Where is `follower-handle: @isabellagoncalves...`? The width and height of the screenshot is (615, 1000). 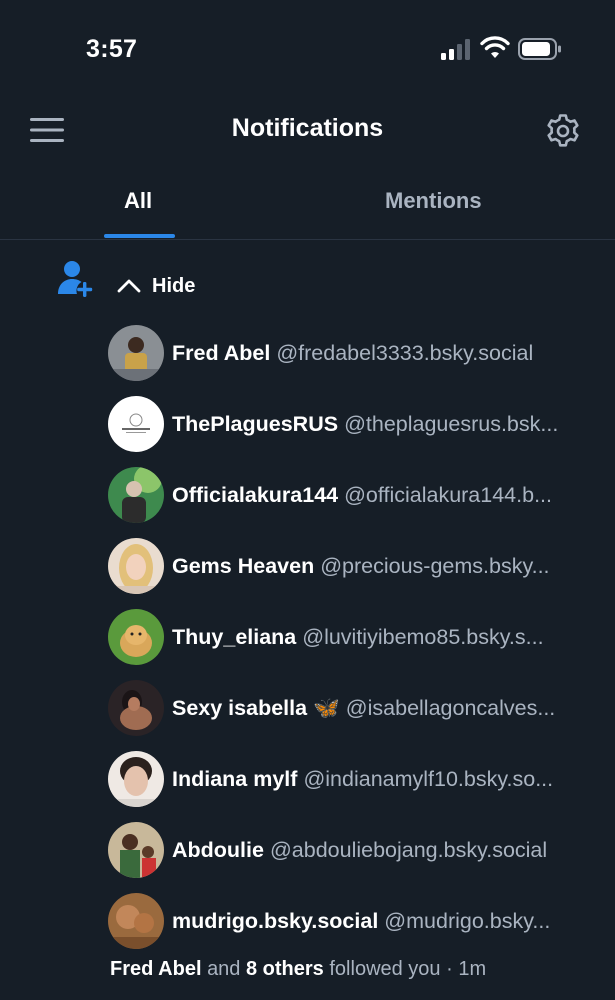
follower-handle: @isabellagoncalves... is located at coordinates (450, 708).